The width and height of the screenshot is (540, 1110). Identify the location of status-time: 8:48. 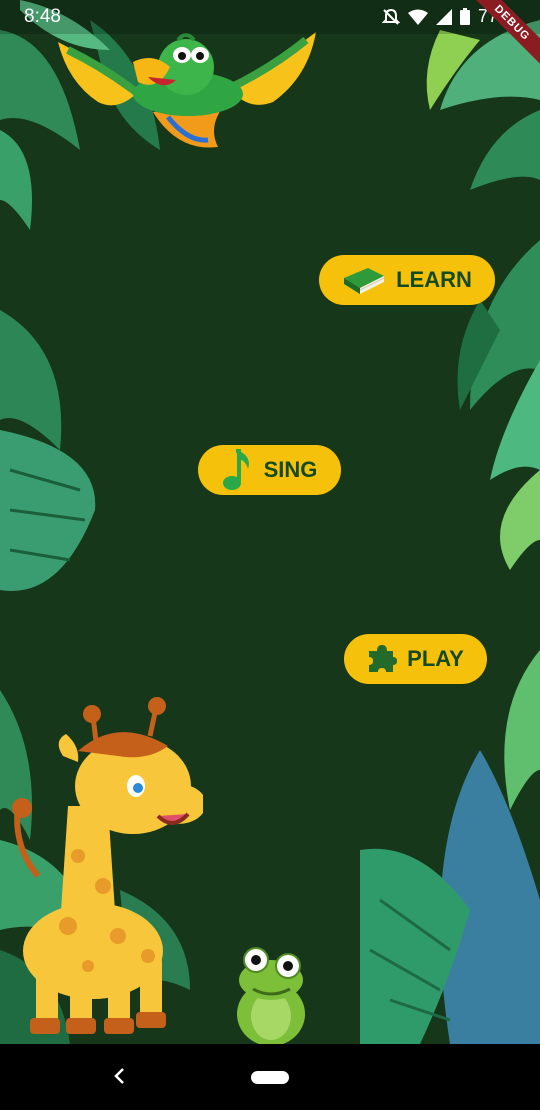
(42, 16).